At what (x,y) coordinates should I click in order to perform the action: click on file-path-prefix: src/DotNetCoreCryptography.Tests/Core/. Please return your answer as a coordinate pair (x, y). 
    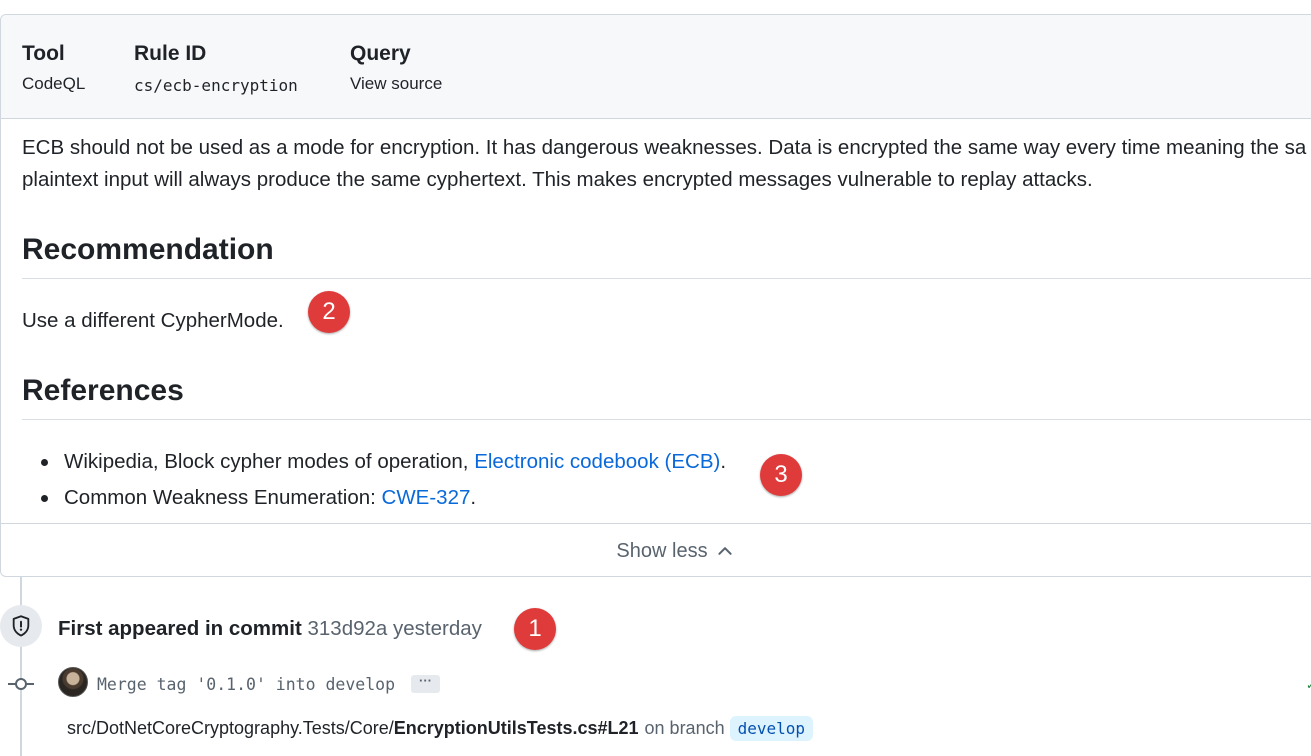
    Looking at the image, I should click on (230, 728).